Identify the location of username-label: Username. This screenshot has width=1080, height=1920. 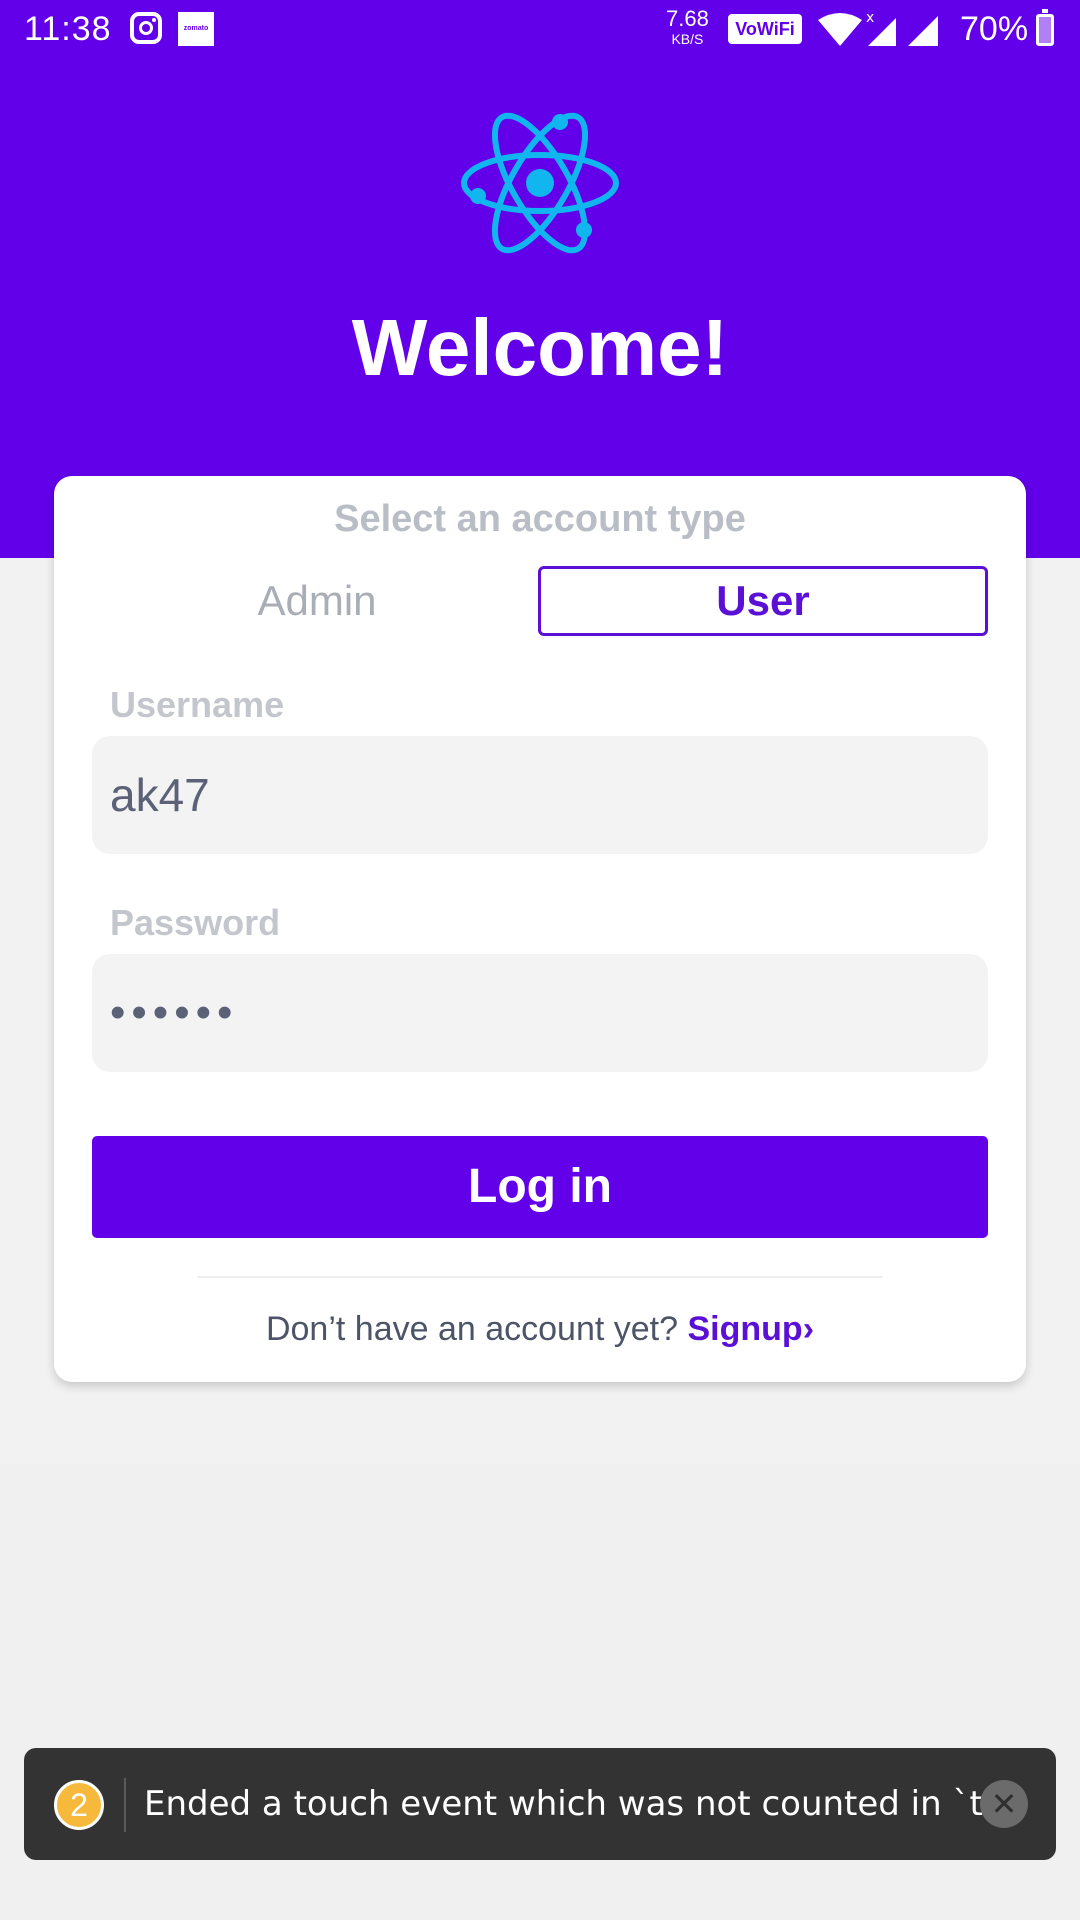
(197, 704).